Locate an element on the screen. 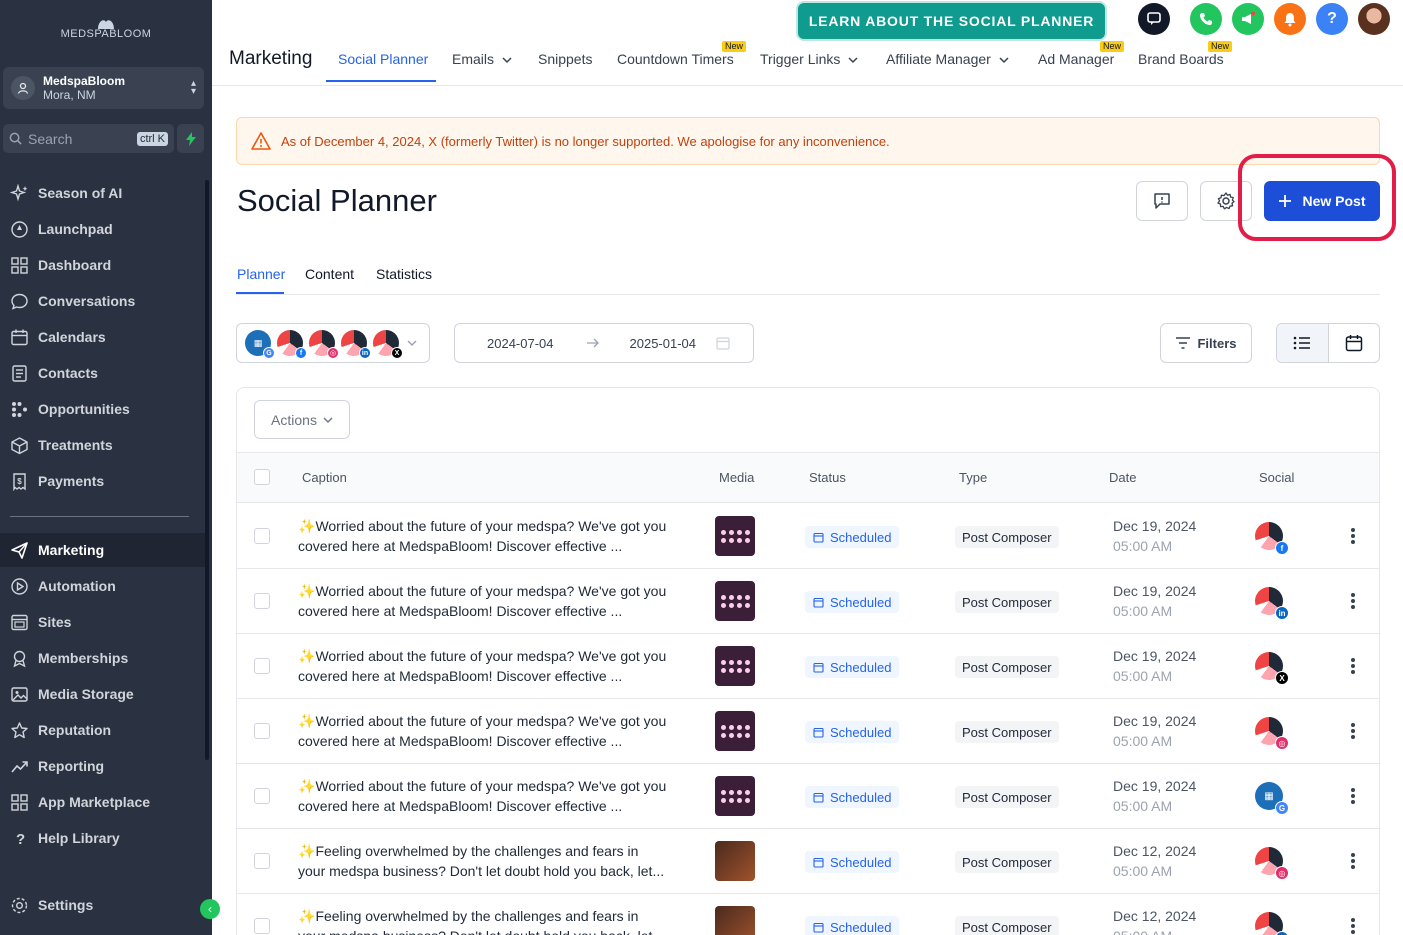 Image resolution: width=1403 pixels, height=935 pixels. feedback-button is located at coordinates (1162, 201).